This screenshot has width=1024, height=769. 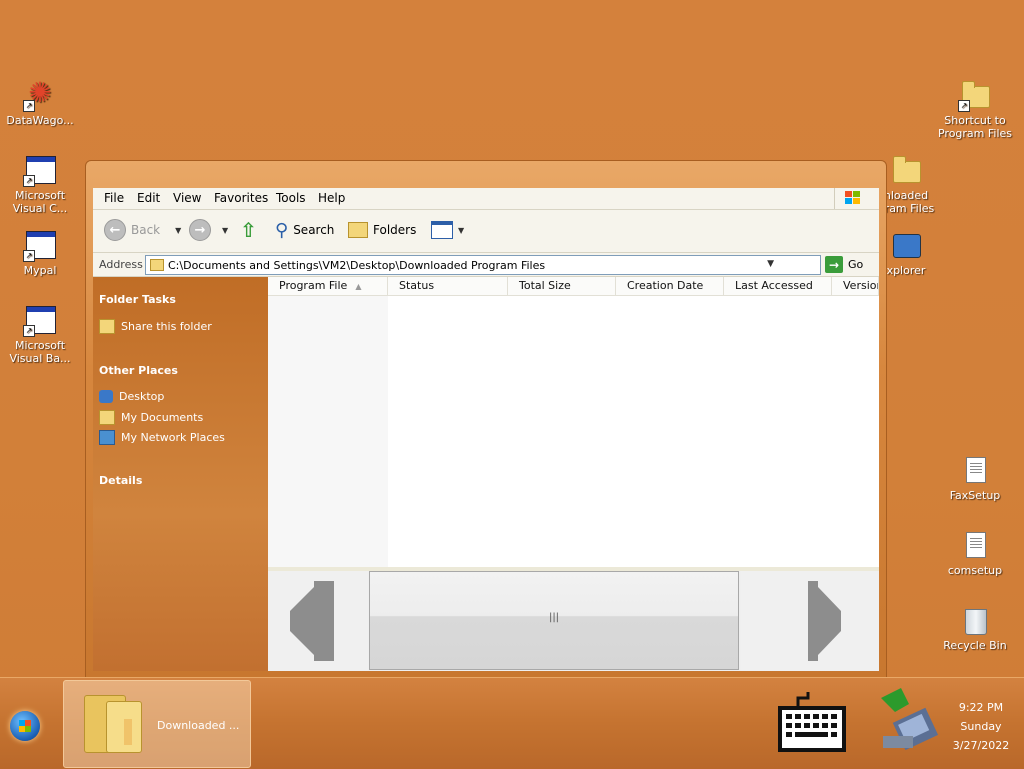 What do you see at coordinates (665, 285) in the screenshot?
I see `column-label: Creation Date` at bounding box center [665, 285].